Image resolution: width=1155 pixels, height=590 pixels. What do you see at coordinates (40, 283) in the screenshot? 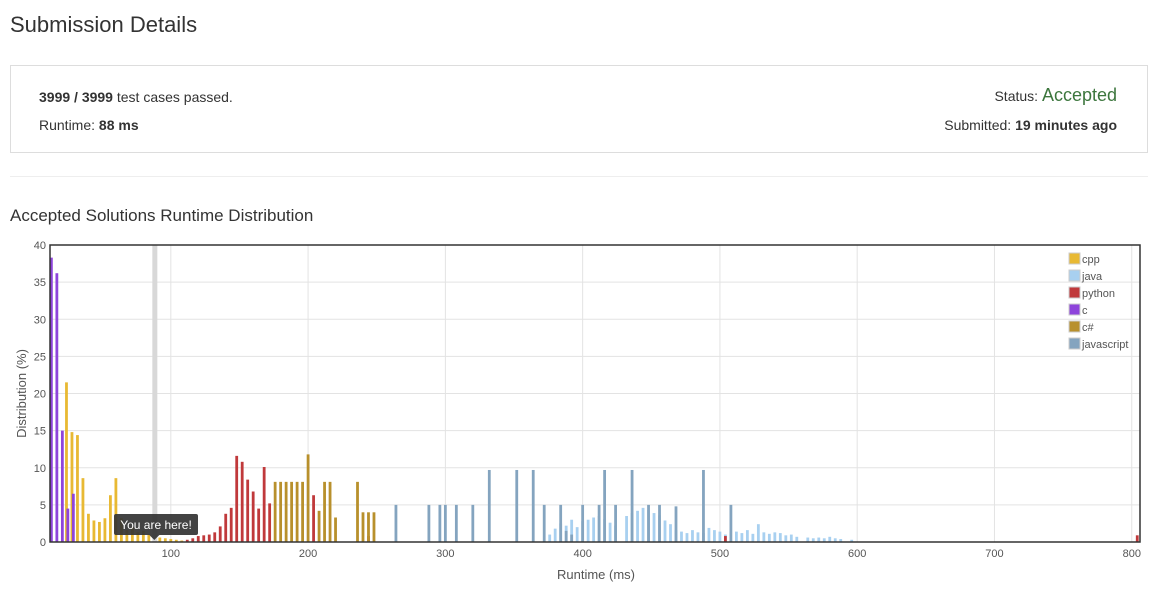
I see `y-tick-label: 35` at bounding box center [40, 283].